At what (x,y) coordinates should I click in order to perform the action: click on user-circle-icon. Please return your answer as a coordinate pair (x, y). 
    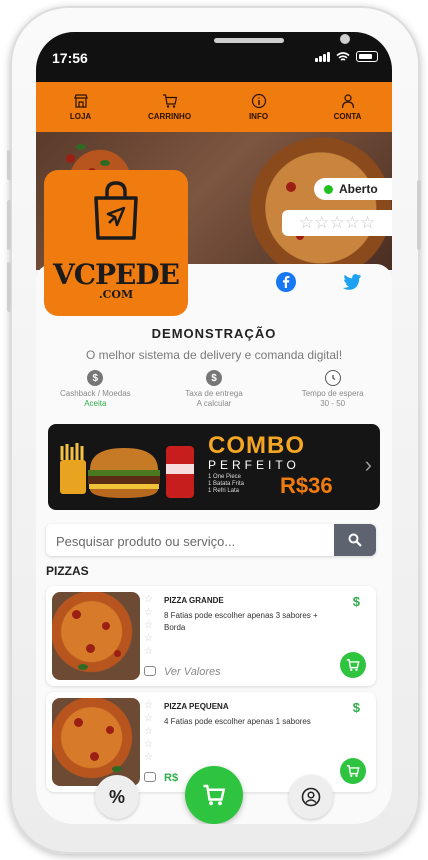
    Looking at the image, I should click on (311, 797).